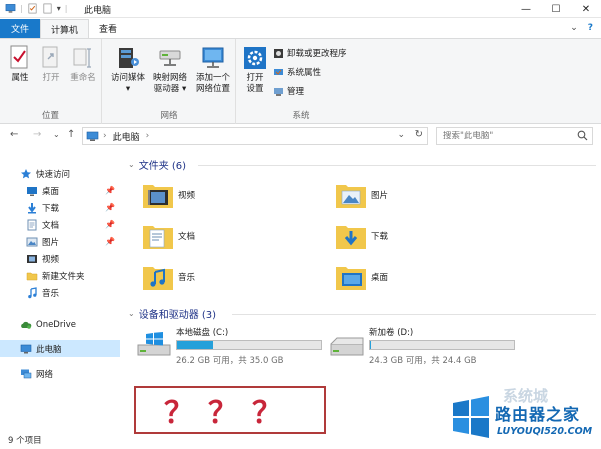 The image size is (601, 449). What do you see at coordinates (347, 346) in the screenshot?
I see `hard-drive-icon` at bounding box center [347, 346].